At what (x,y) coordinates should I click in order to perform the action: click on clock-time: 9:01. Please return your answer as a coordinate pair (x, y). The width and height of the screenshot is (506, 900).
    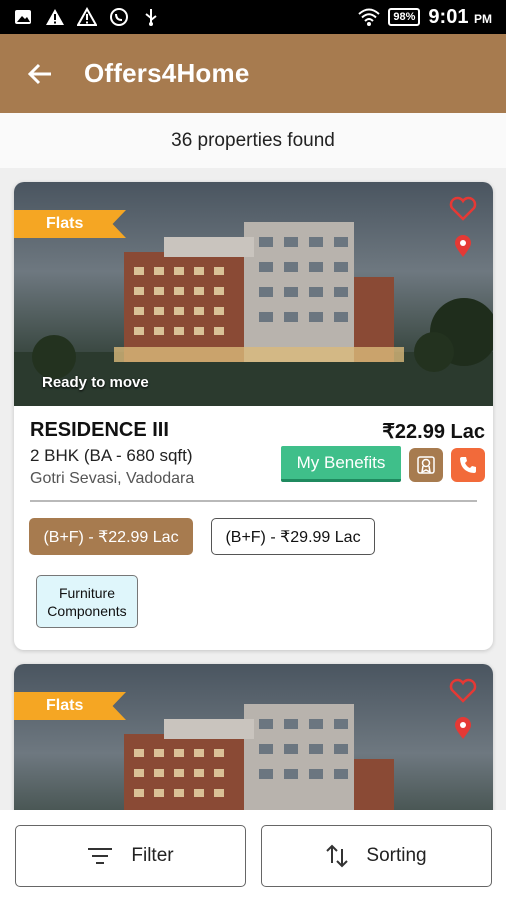
    Looking at the image, I should click on (448, 16).